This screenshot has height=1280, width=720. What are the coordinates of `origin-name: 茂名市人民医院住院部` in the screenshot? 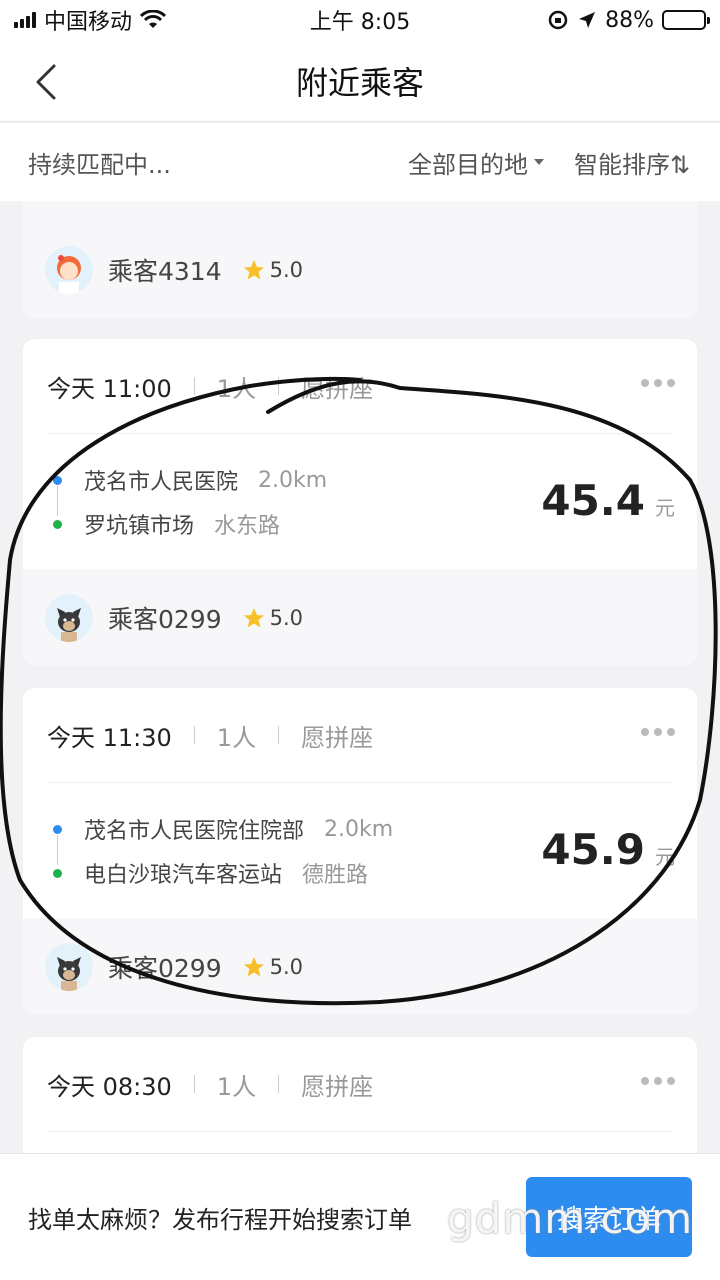 It's located at (194, 831).